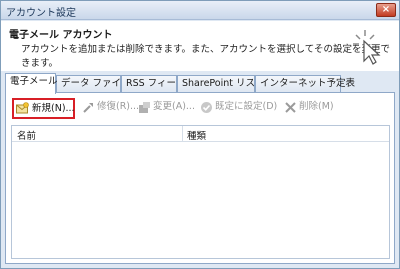 This screenshot has width=400, height=269. I want to click on close-button: ×, so click(386, 10).